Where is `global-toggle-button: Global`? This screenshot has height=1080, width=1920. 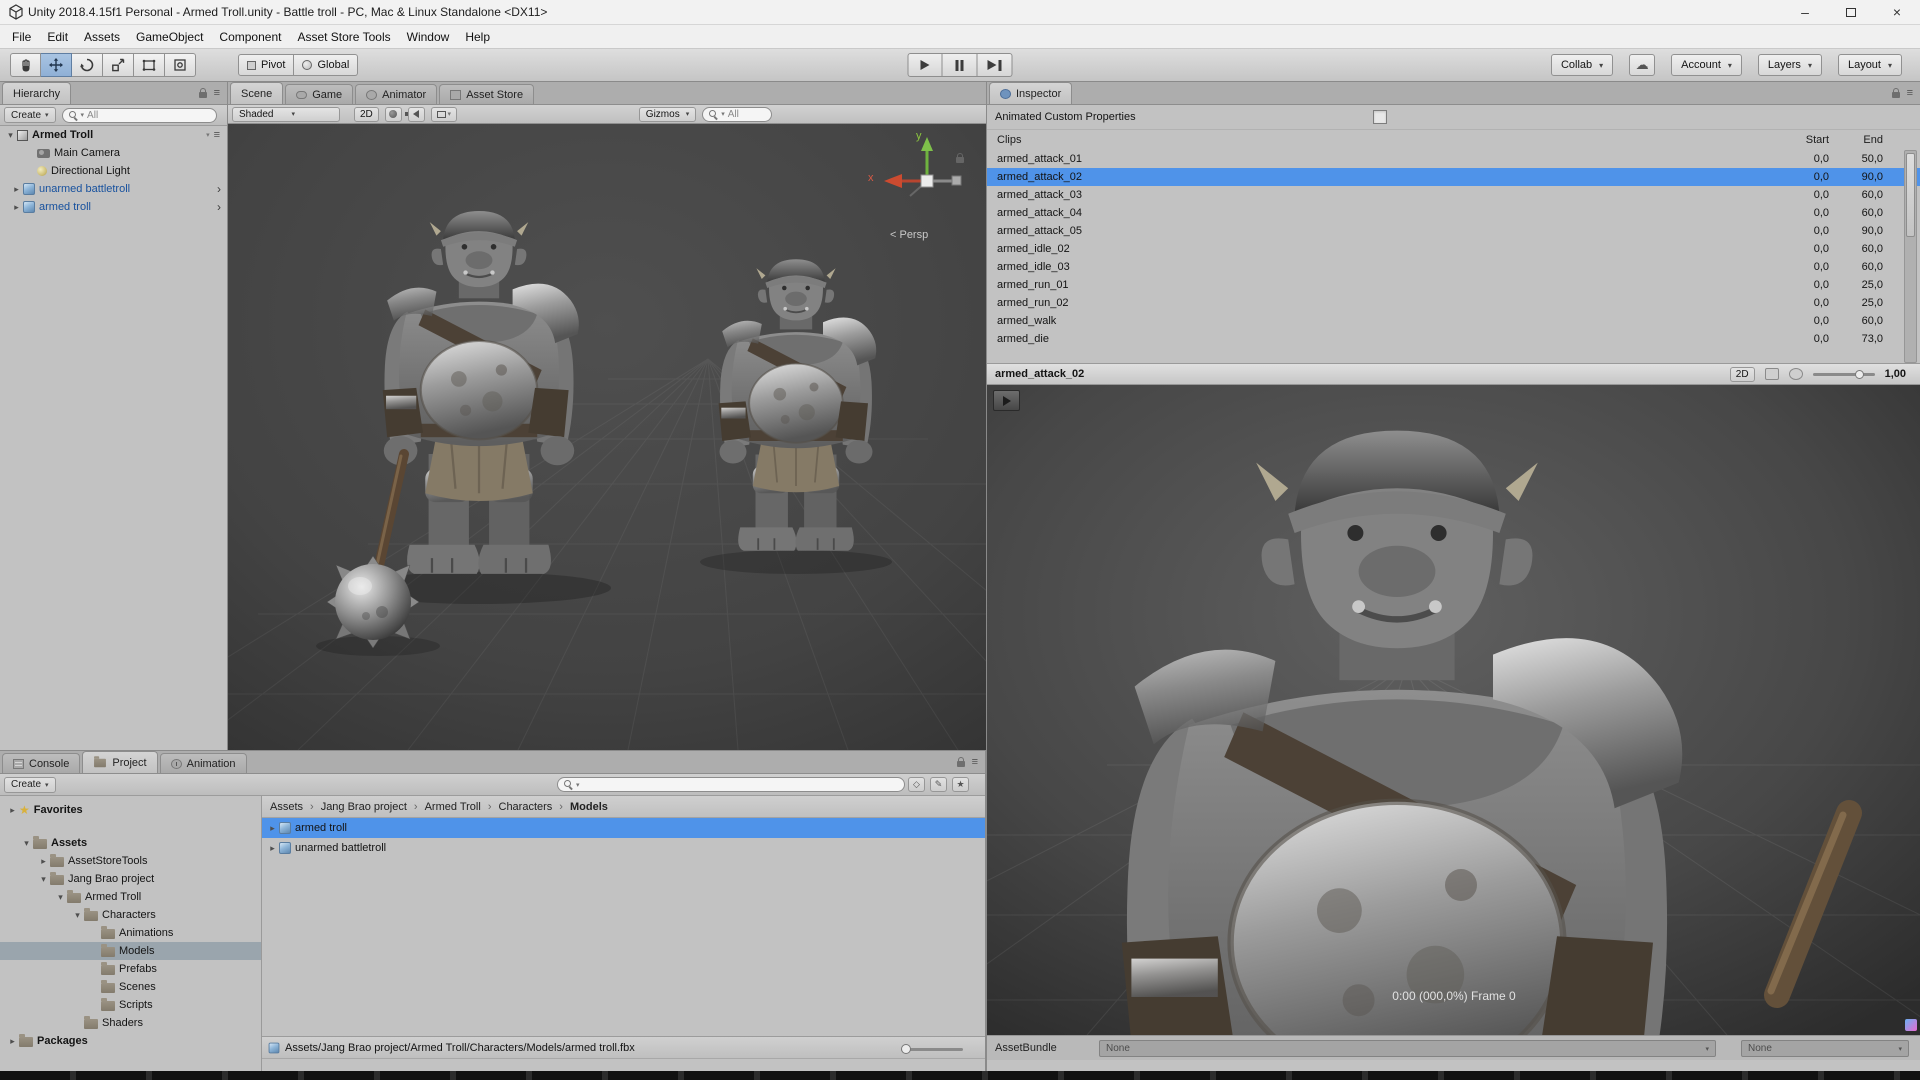 global-toggle-button: Global is located at coordinates (326, 65).